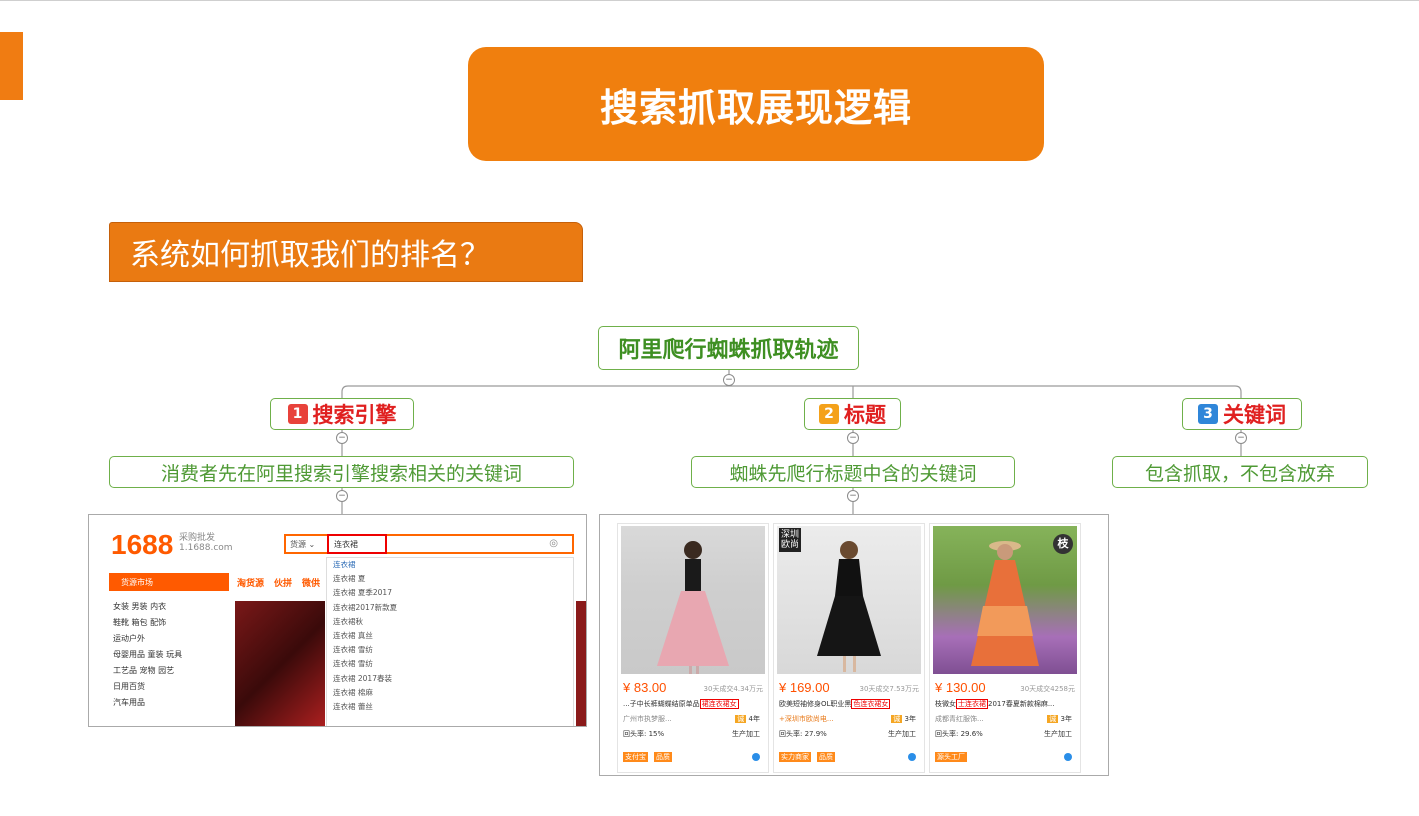  Describe the element at coordinates (1063, 544) in the screenshot. I see `shop-badge: 枝` at that location.